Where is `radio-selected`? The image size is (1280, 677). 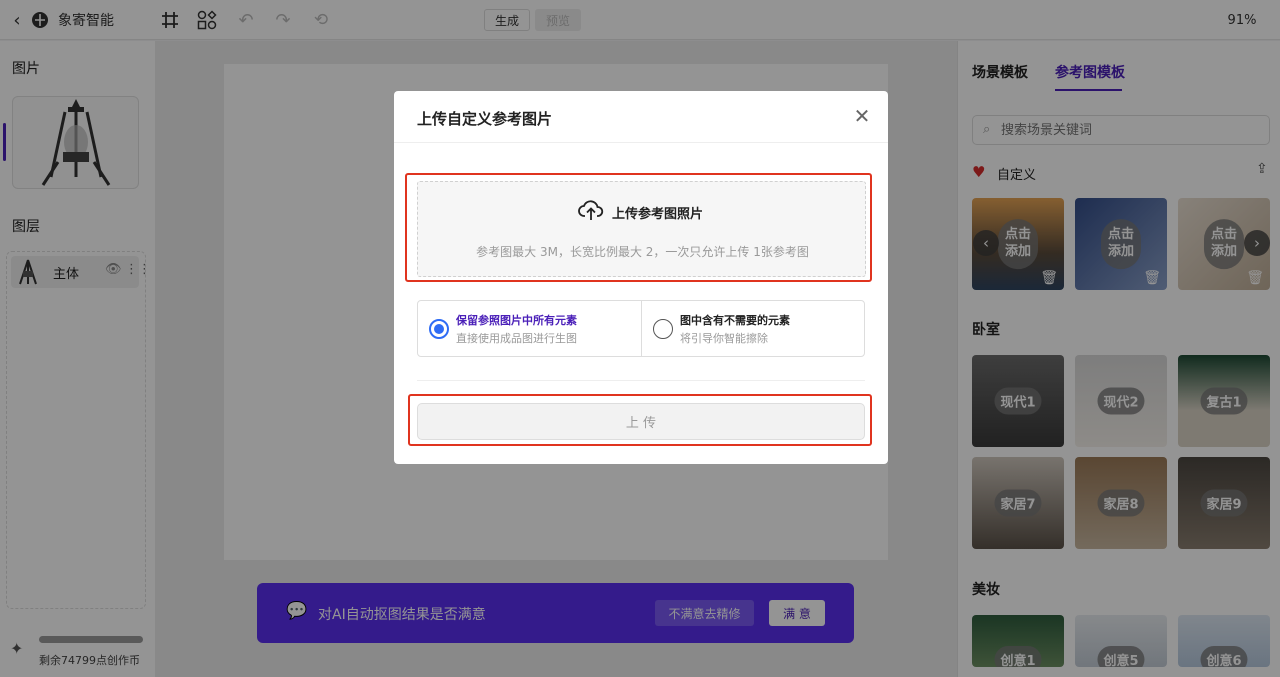 radio-selected is located at coordinates (439, 329).